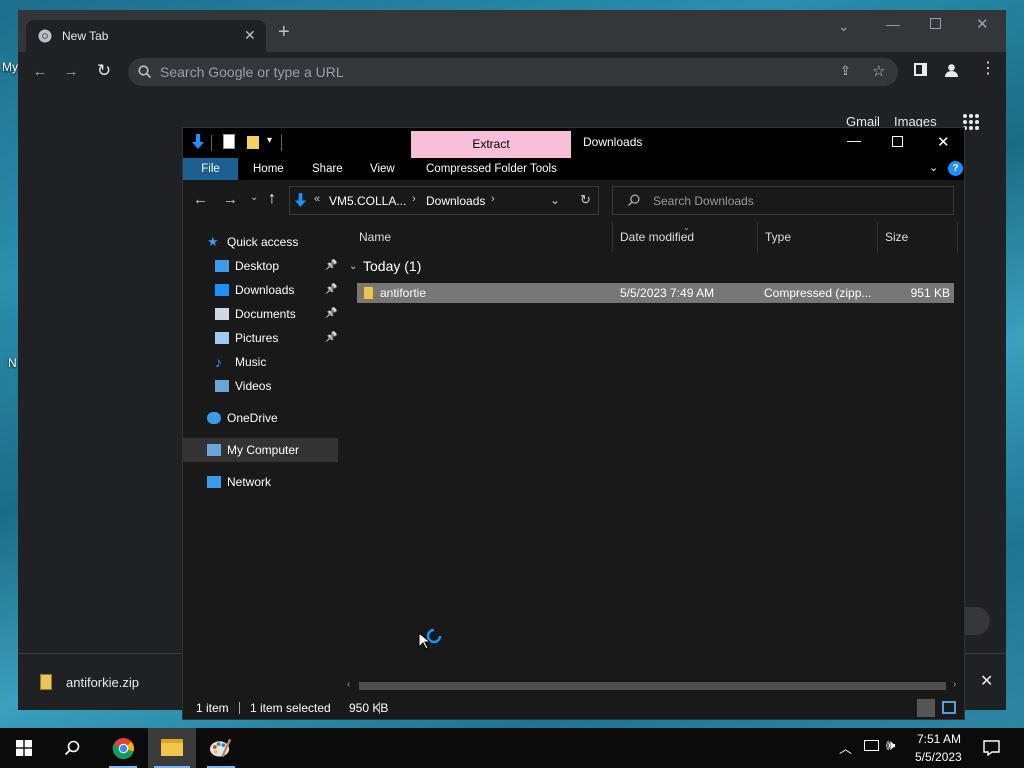 The image size is (1024, 768). I want to click on file-name: antifortie, so click(403, 293).